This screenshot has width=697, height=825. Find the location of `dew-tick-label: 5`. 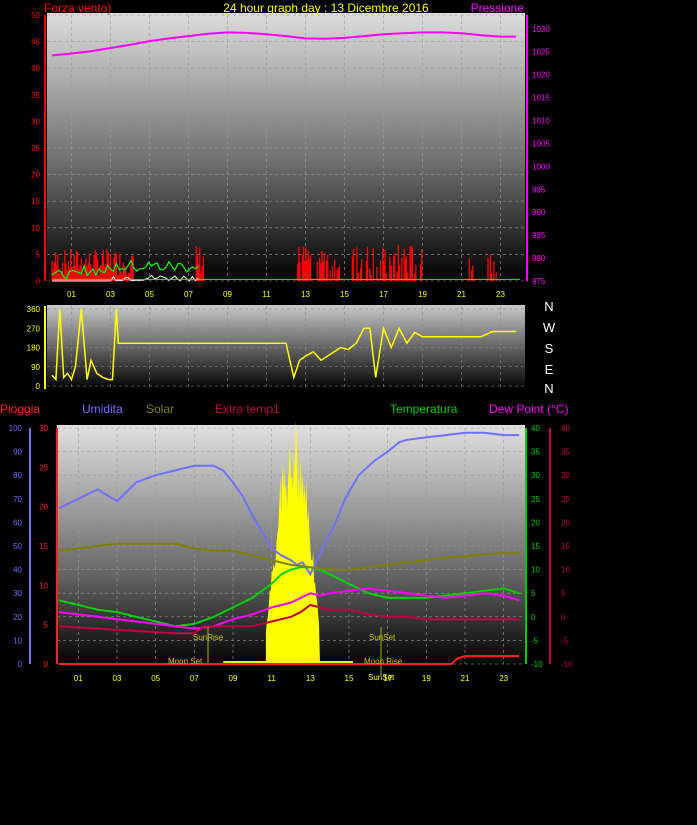

dew-tick-label: 5 is located at coordinates (563, 593).